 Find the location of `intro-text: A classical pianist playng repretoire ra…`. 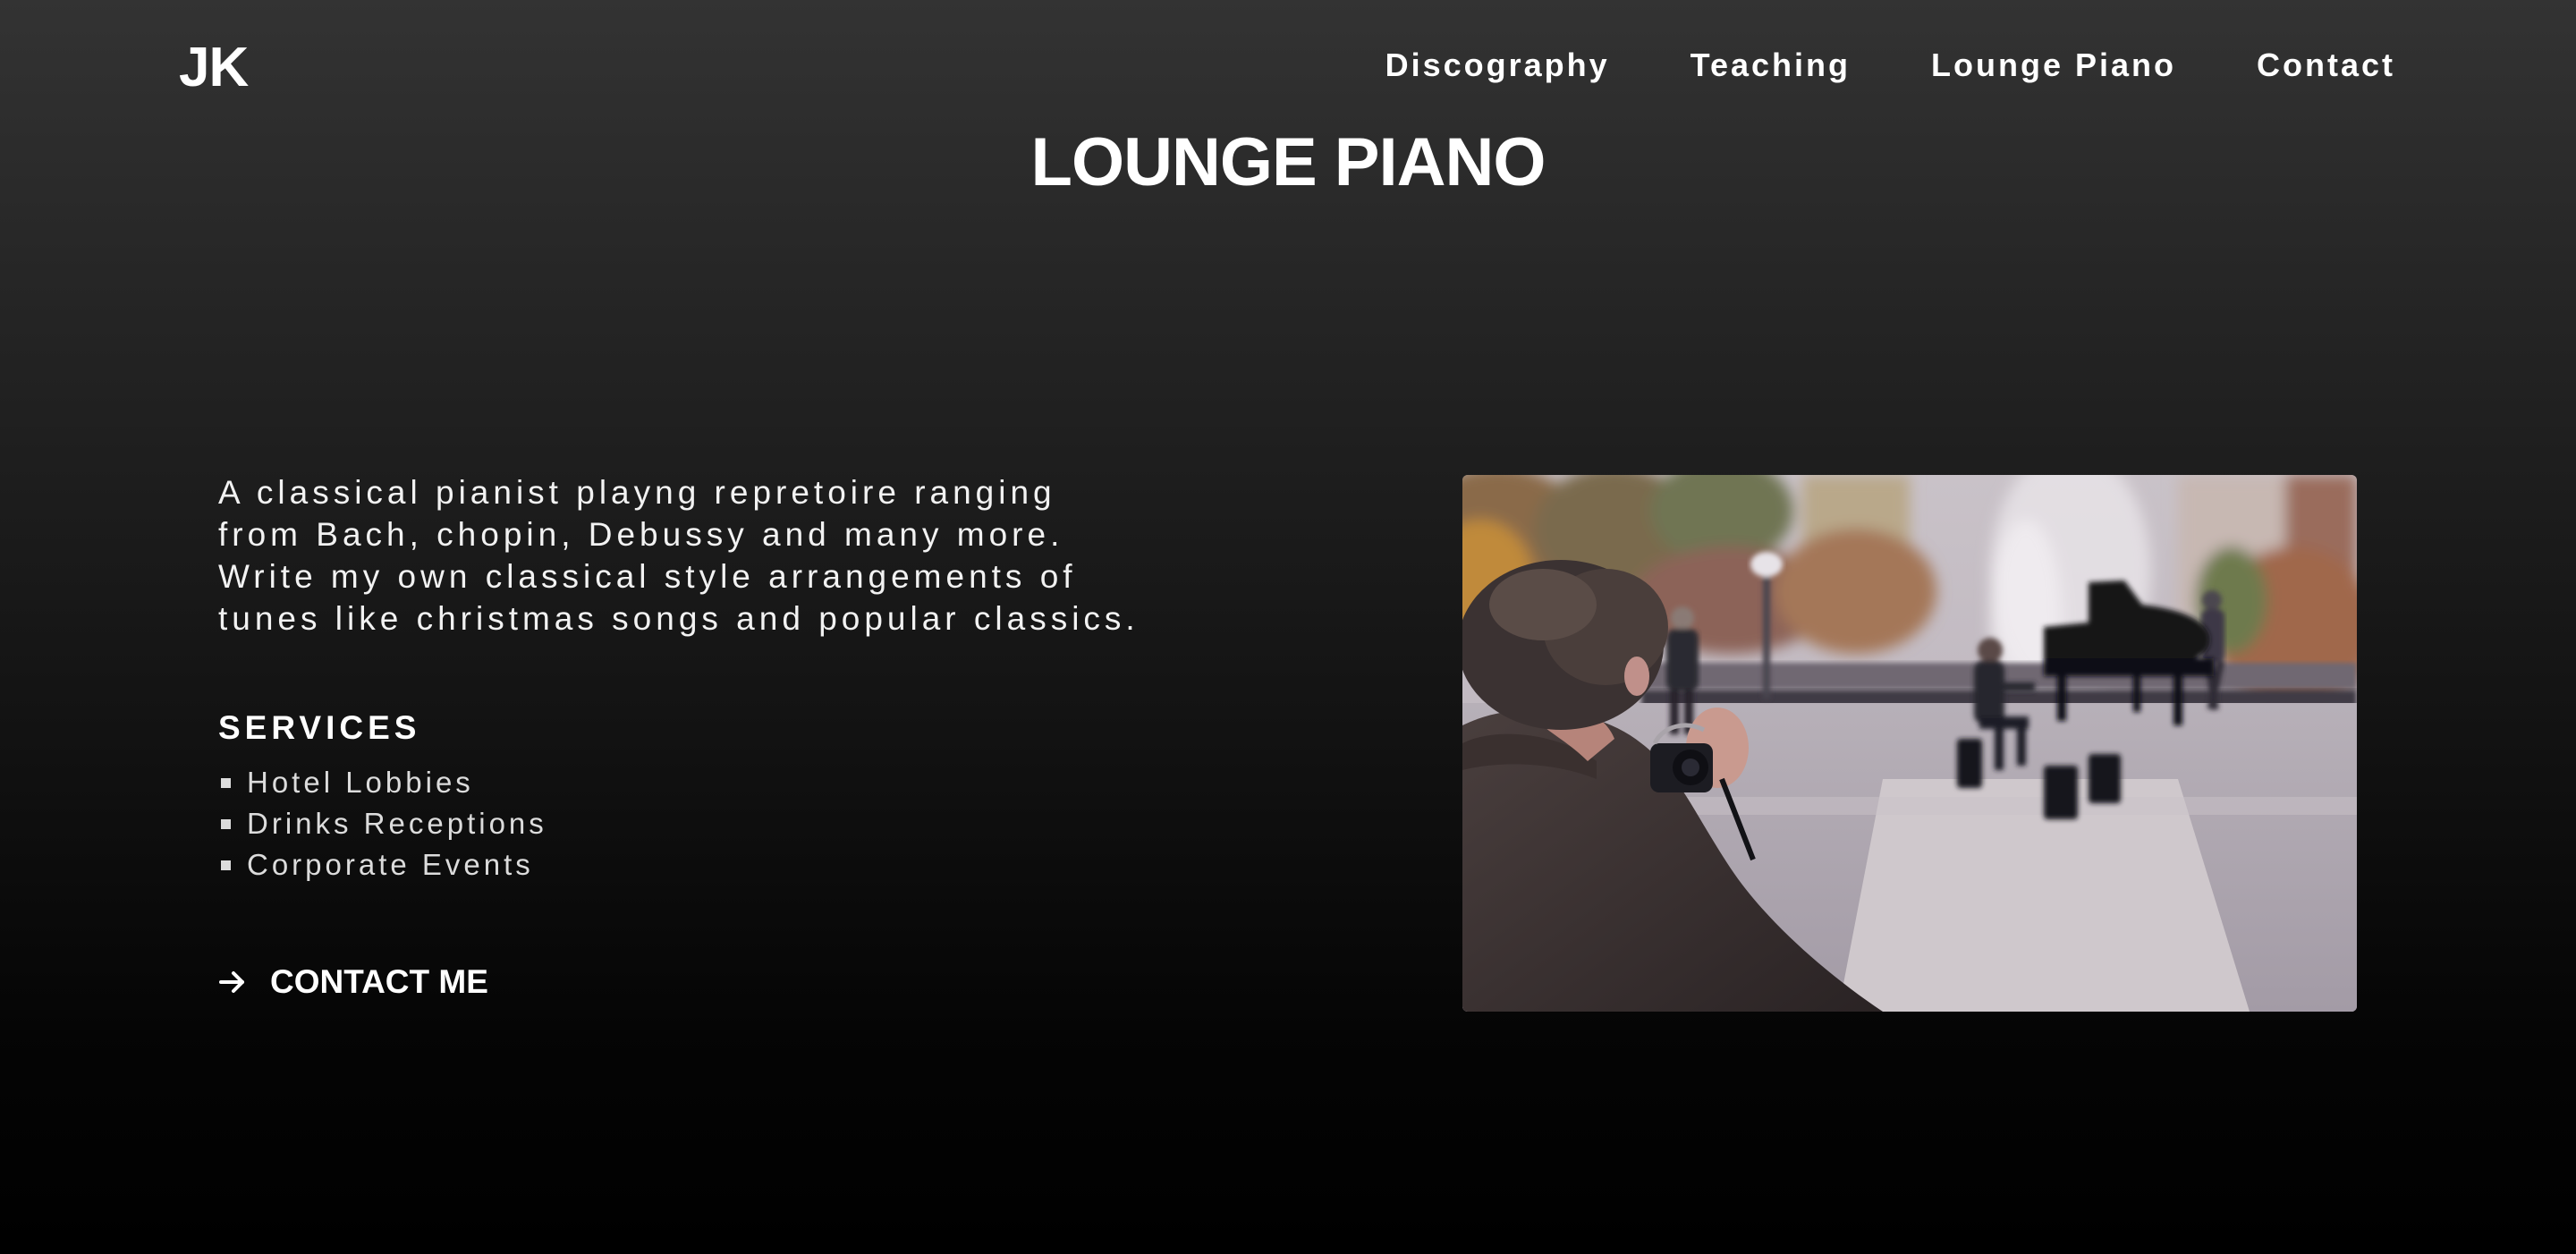

intro-text: A classical pianist playng repretoire ra… is located at coordinates (679, 555).